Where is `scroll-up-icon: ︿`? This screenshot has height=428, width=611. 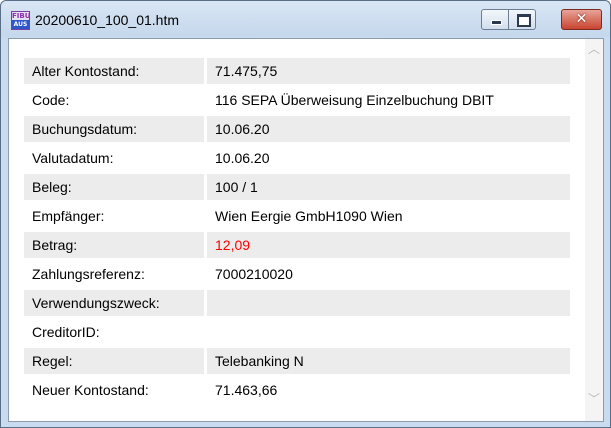
scroll-up-icon: ︿ is located at coordinates (594, 49).